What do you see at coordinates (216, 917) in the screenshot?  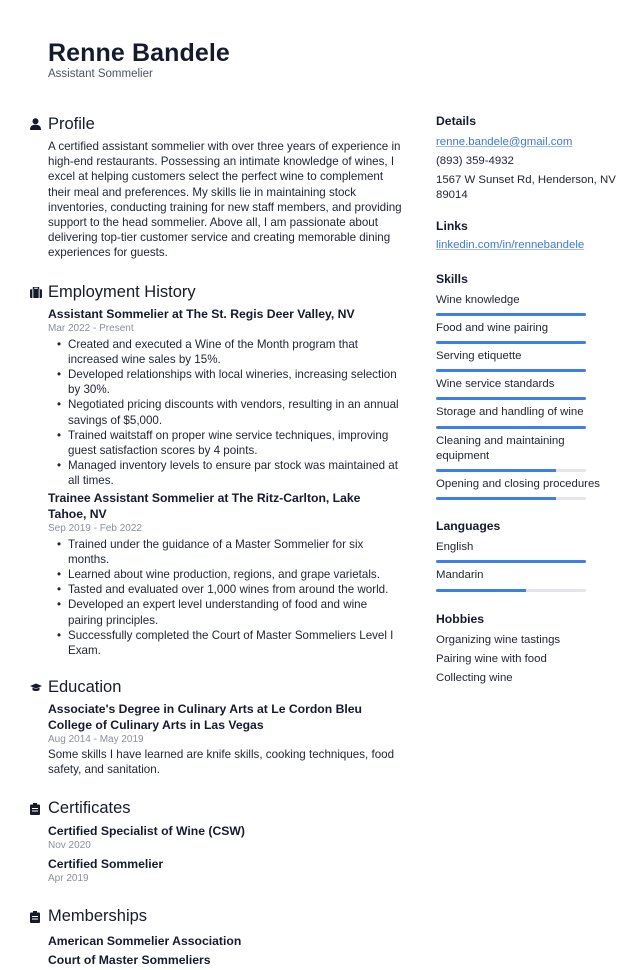 I see `memberships-heading: Memberships` at bounding box center [216, 917].